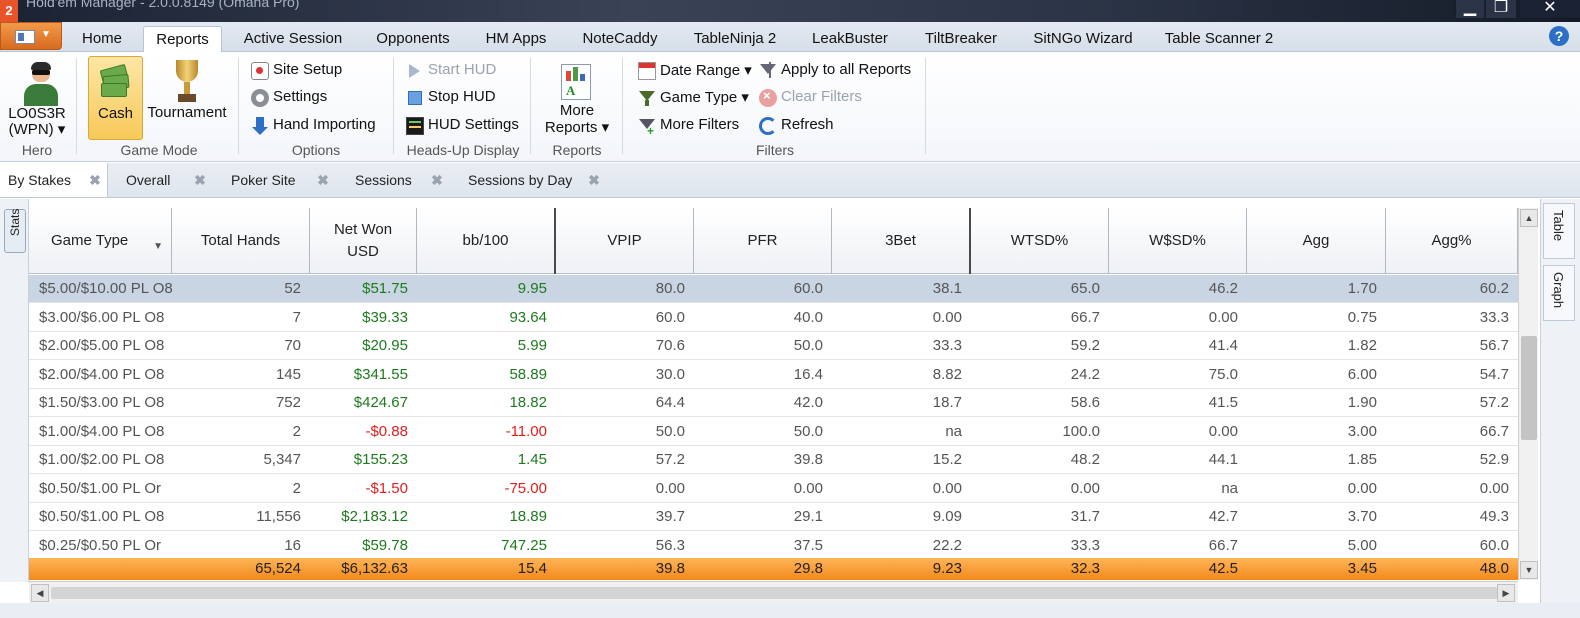 Image resolution: width=1580 pixels, height=618 pixels. Describe the element at coordinates (807, 124) in the screenshot. I see `refresh-label: Refresh` at that location.